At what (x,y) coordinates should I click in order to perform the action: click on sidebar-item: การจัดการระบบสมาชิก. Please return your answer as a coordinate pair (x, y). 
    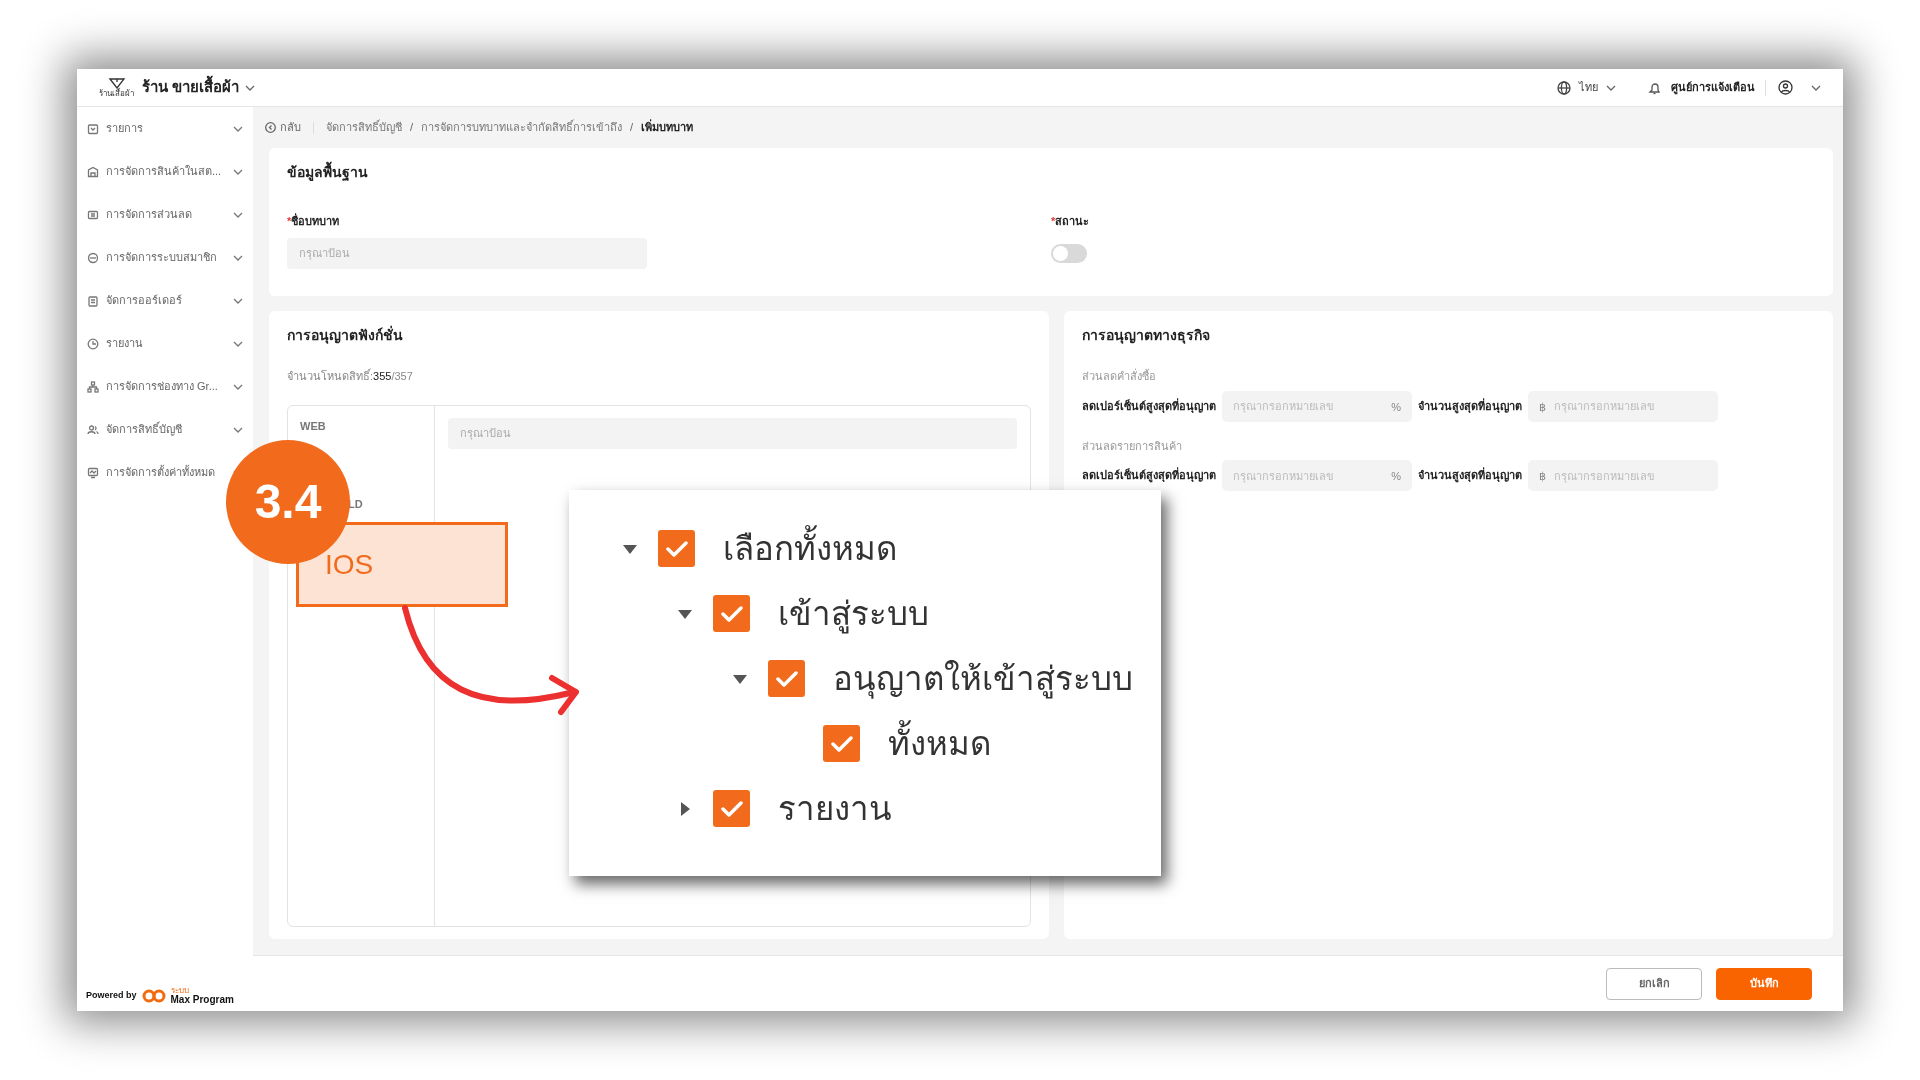
    Looking at the image, I should click on (152, 257).